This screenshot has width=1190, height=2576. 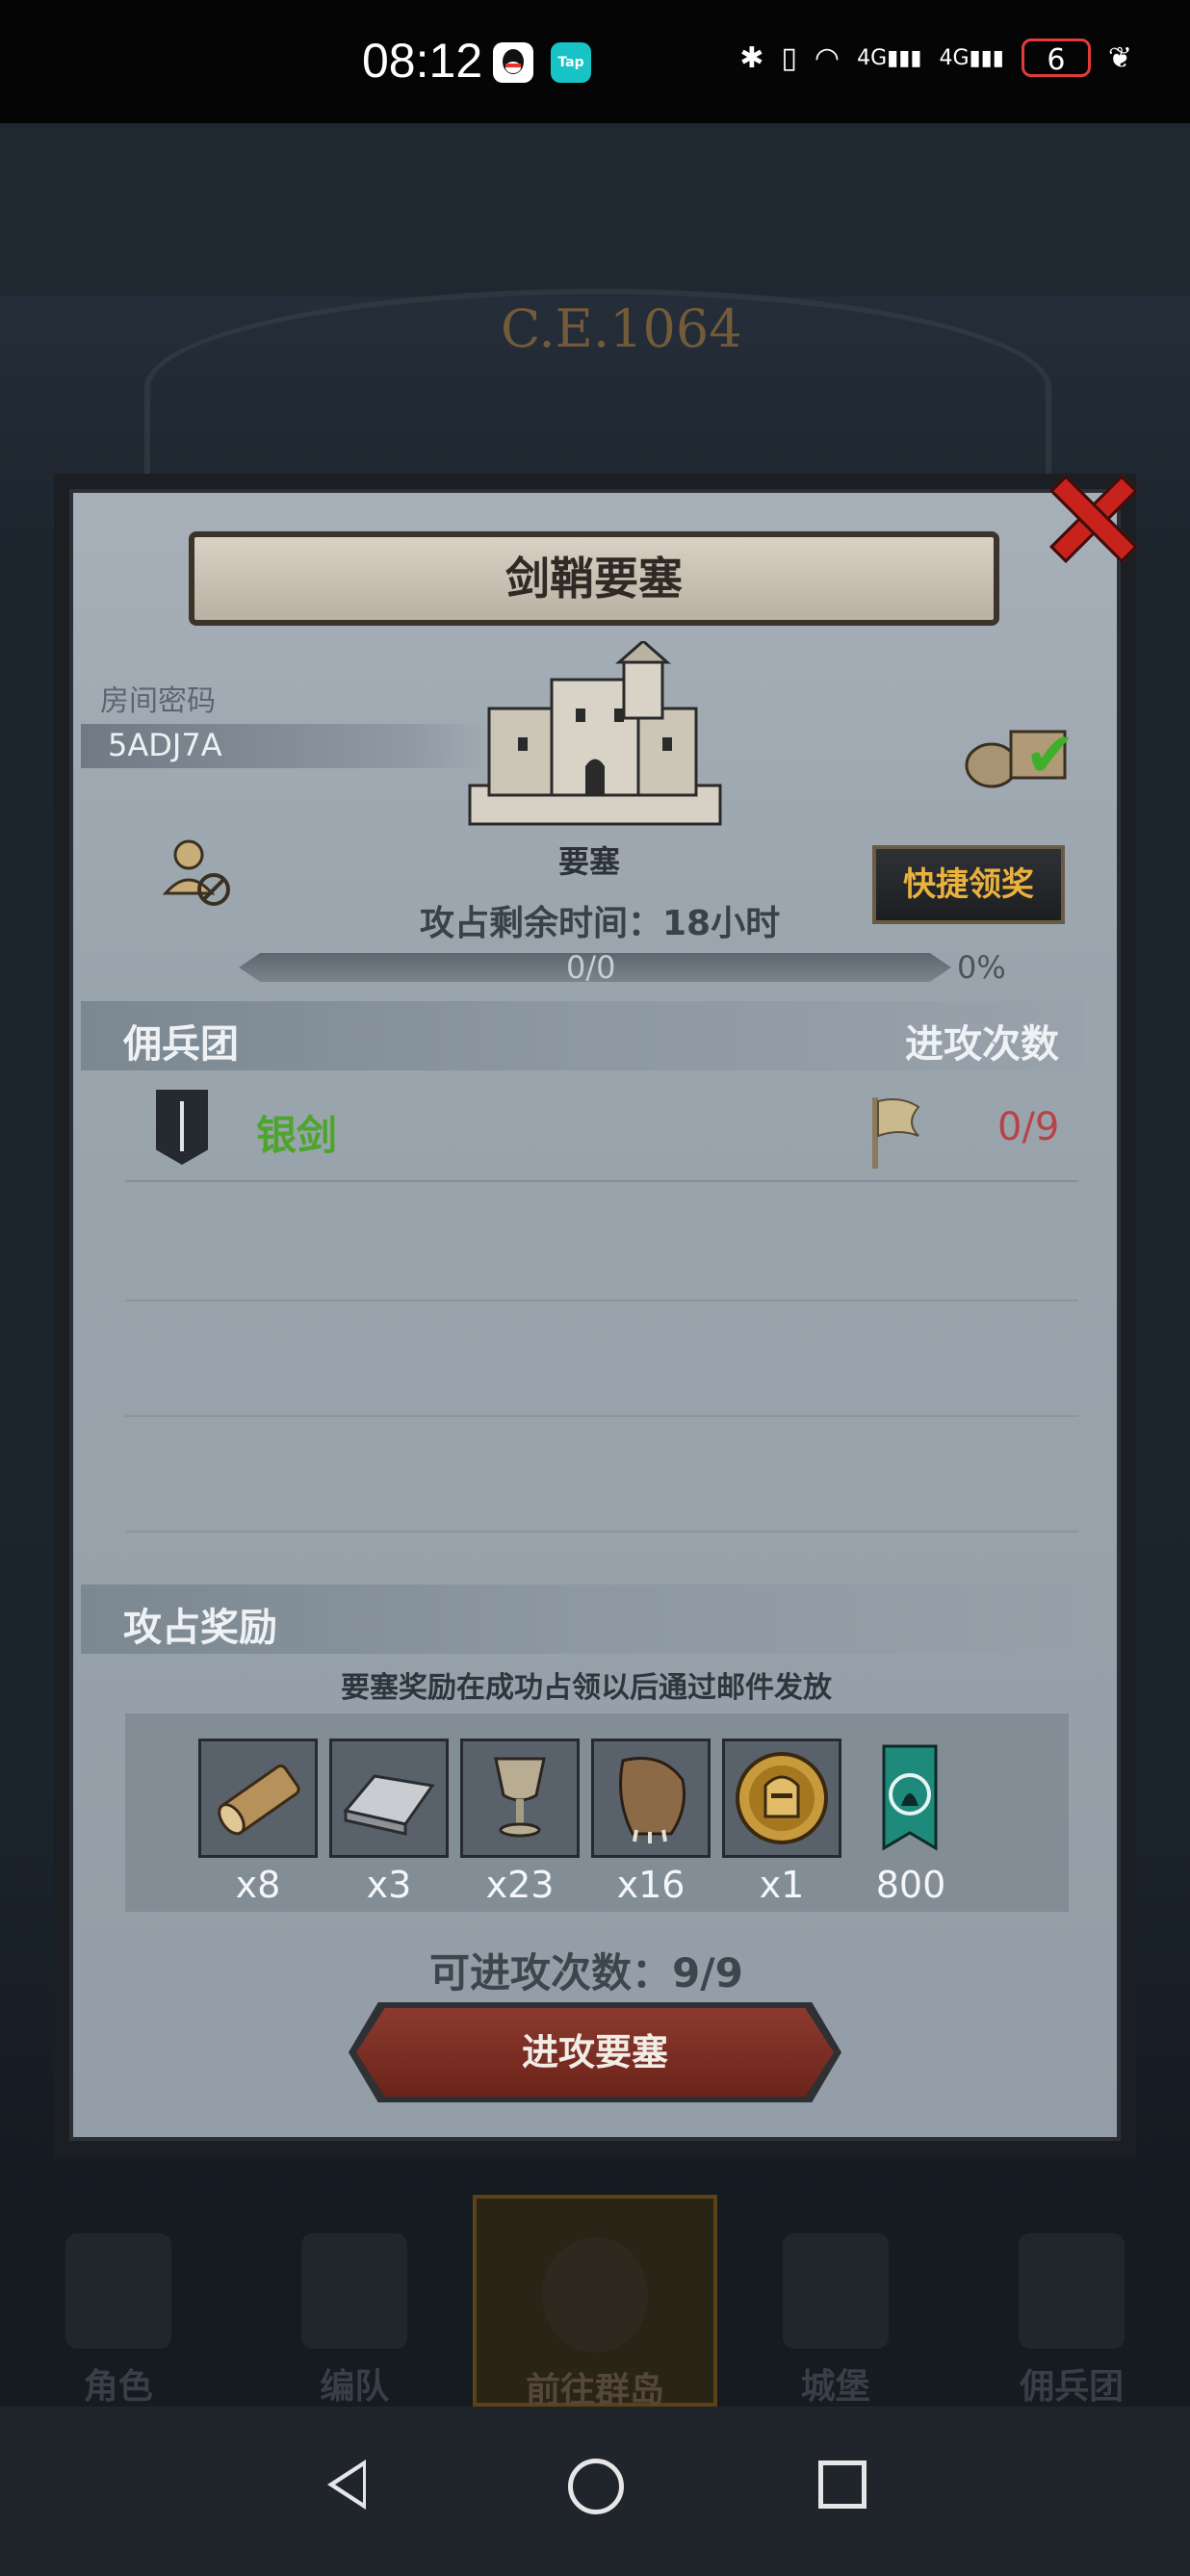 I want to click on goblet-icon, so click(x=520, y=1799).